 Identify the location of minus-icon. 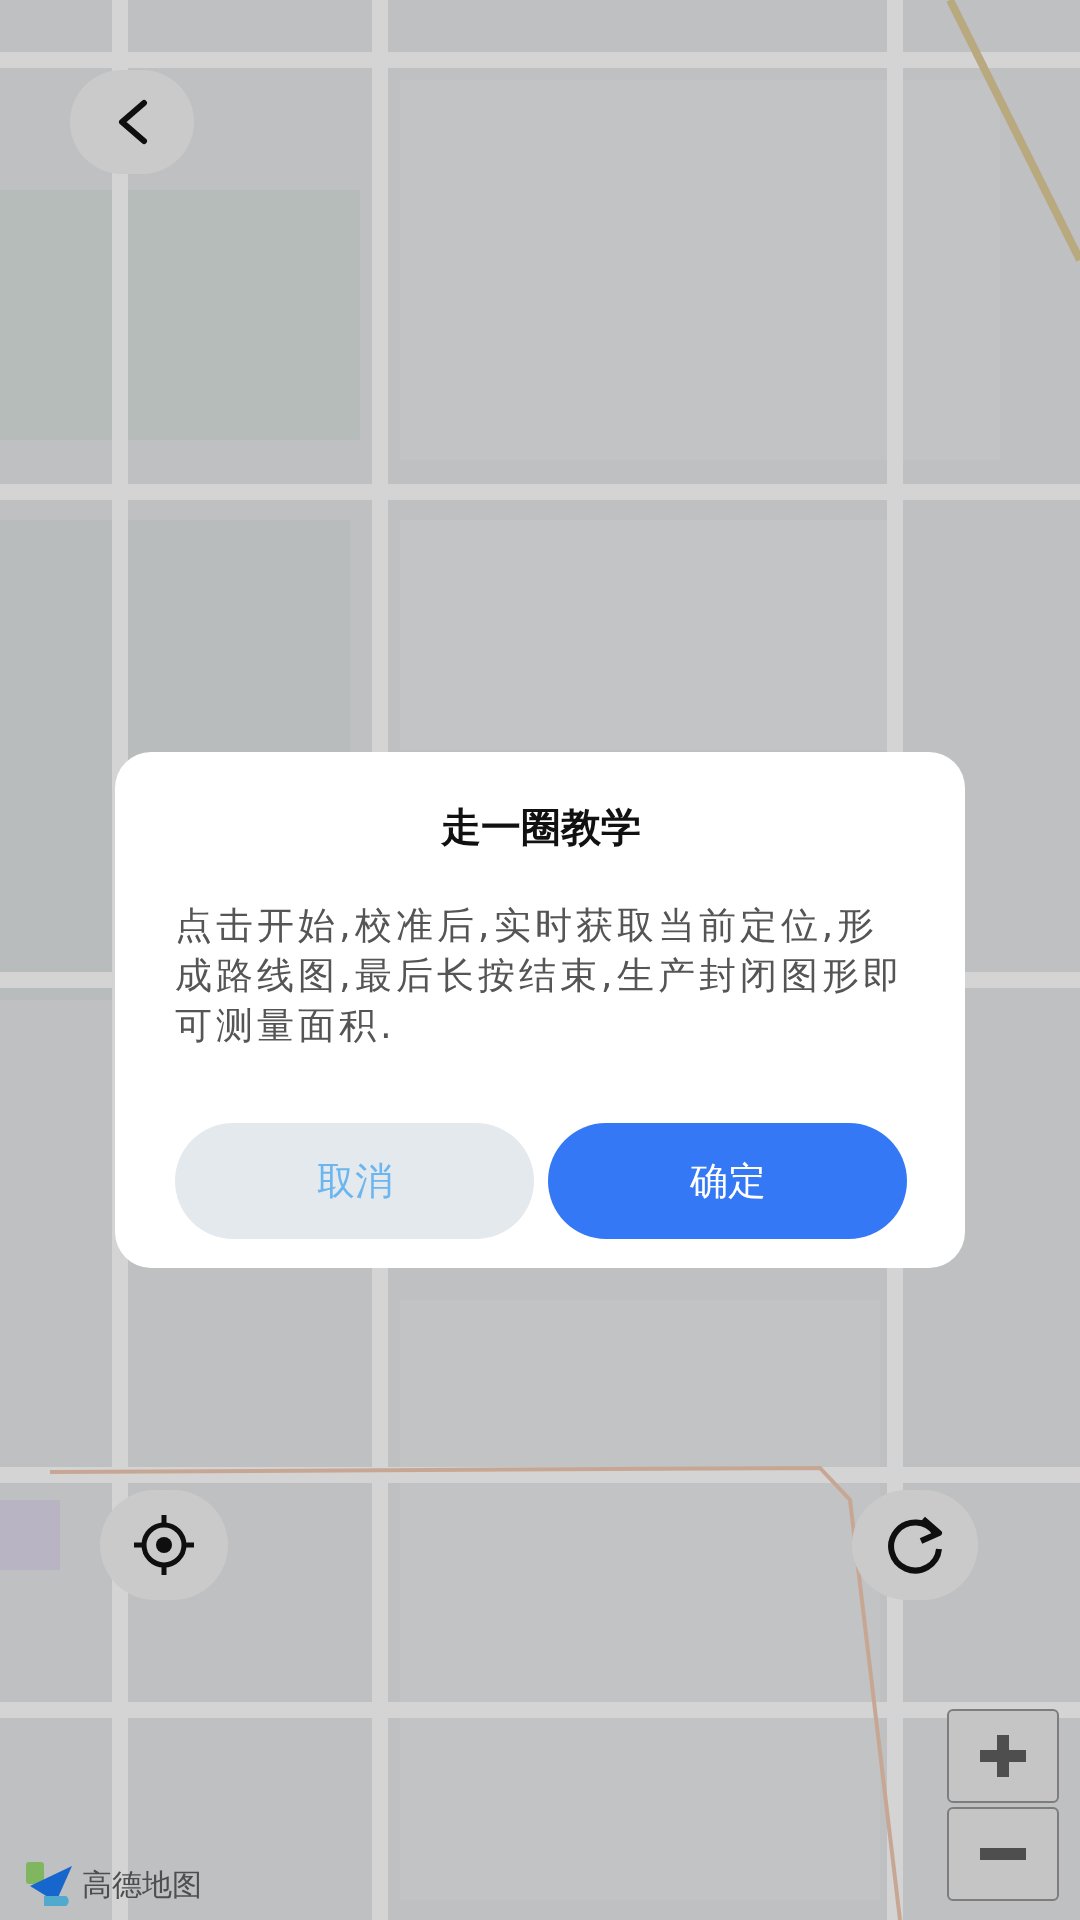
(1003, 1854).